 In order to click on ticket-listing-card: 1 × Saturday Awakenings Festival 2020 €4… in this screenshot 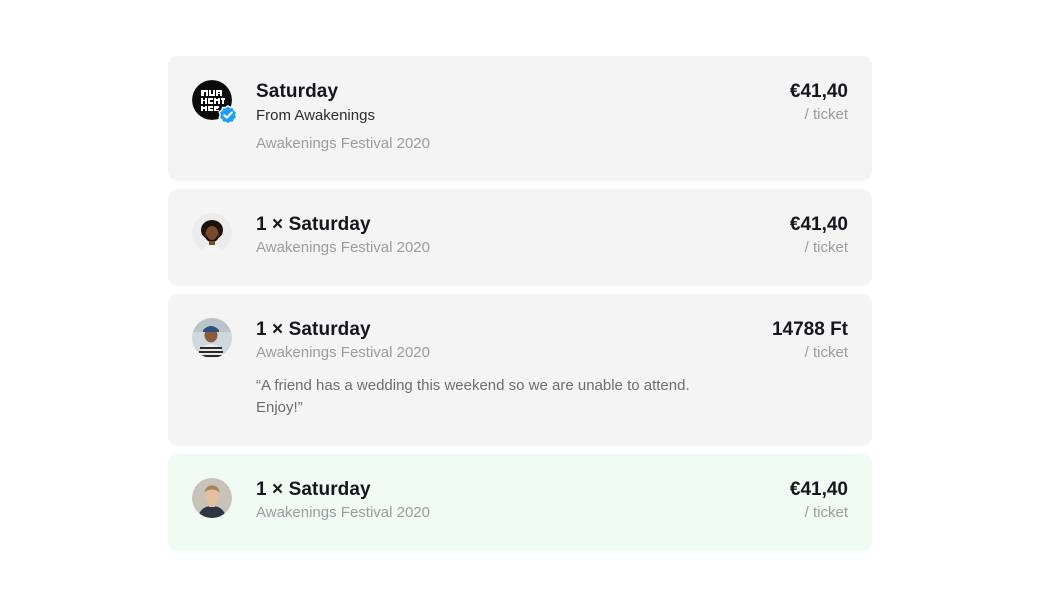, I will do `click(520, 237)`.